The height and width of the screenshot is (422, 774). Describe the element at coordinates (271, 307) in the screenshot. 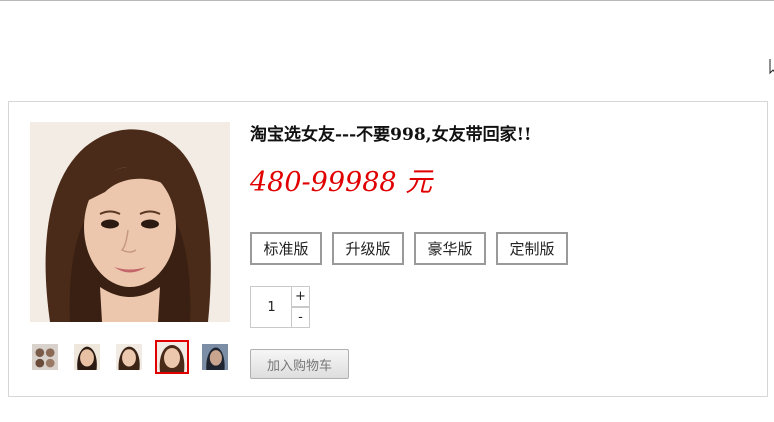

I see `quantity-input` at that location.